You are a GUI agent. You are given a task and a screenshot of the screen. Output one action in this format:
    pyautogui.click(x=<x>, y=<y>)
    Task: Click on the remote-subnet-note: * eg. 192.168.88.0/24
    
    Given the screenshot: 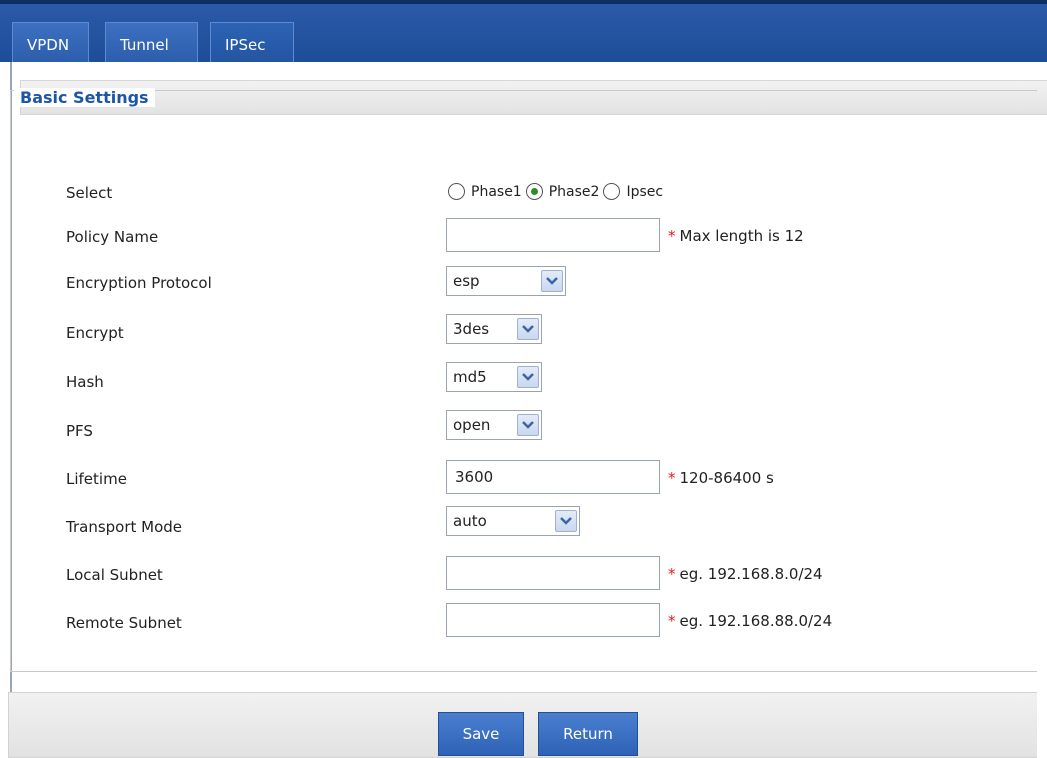 What is the action you would take?
    pyautogui.click(x=750, y=621)
    